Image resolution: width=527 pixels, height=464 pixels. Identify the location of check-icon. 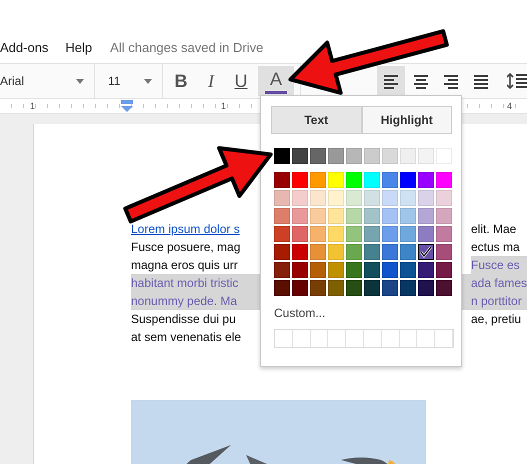
(426, 252).